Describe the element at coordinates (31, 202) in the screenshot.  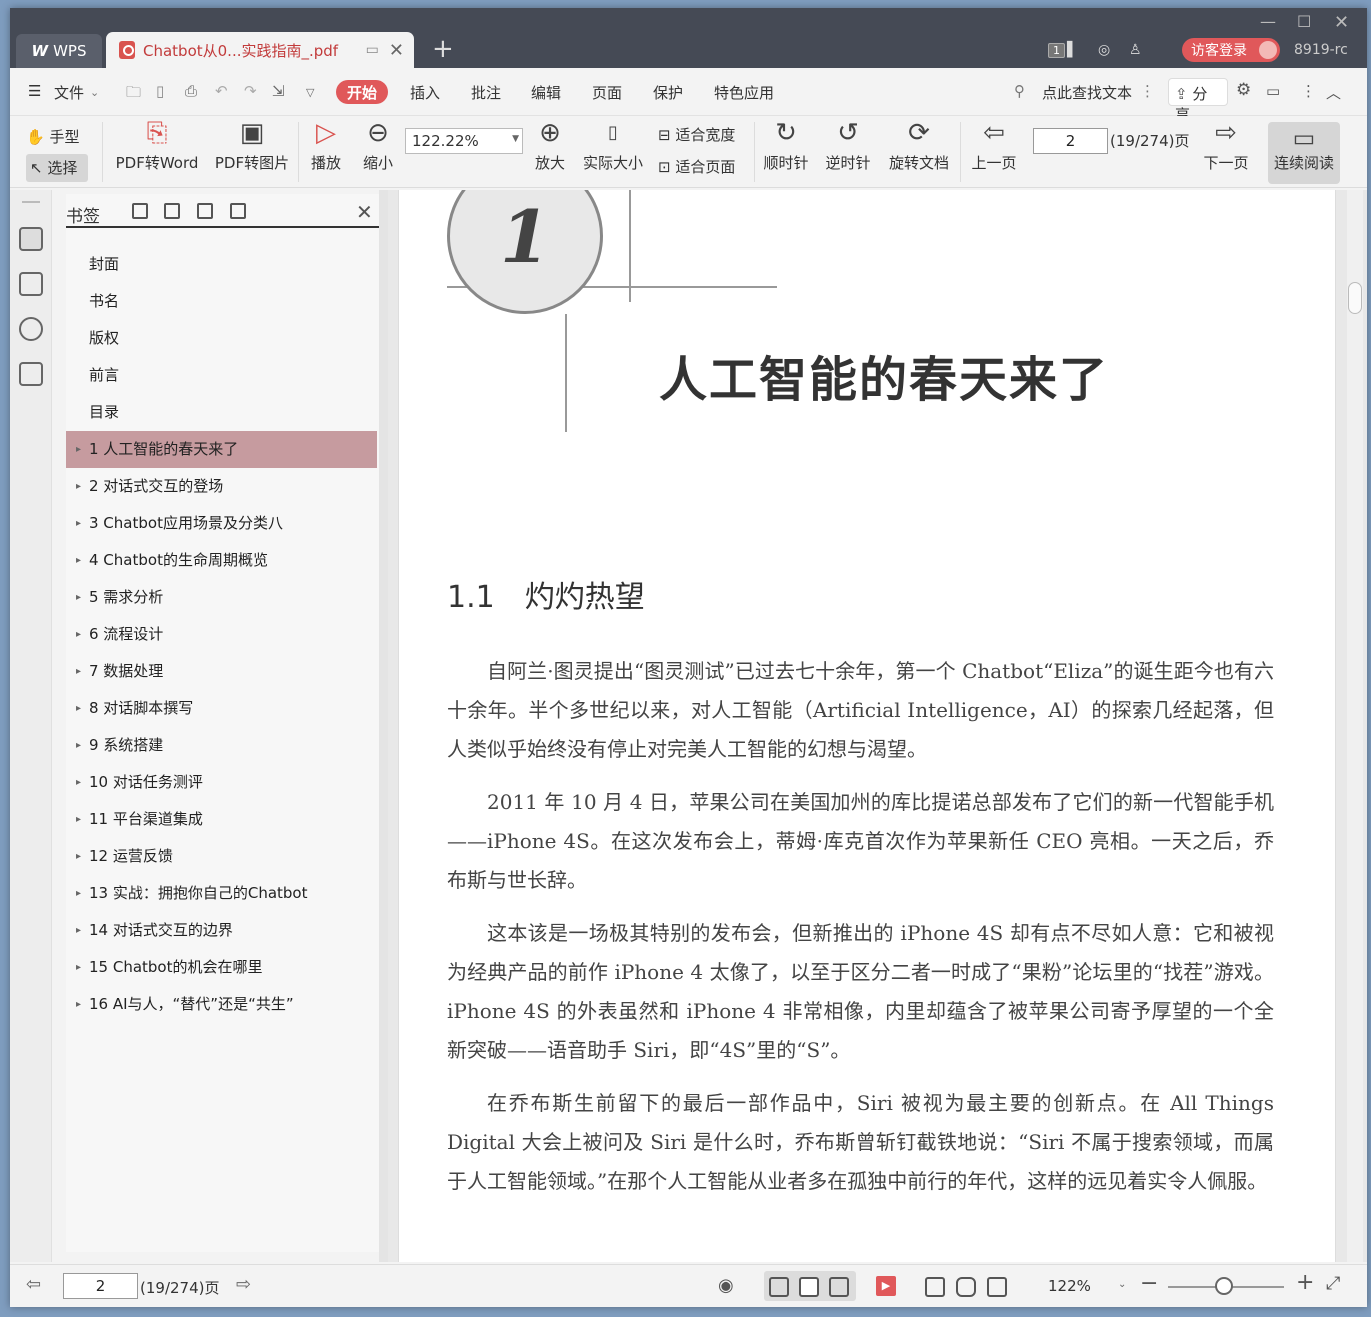
I see `drag-handle` at that location.